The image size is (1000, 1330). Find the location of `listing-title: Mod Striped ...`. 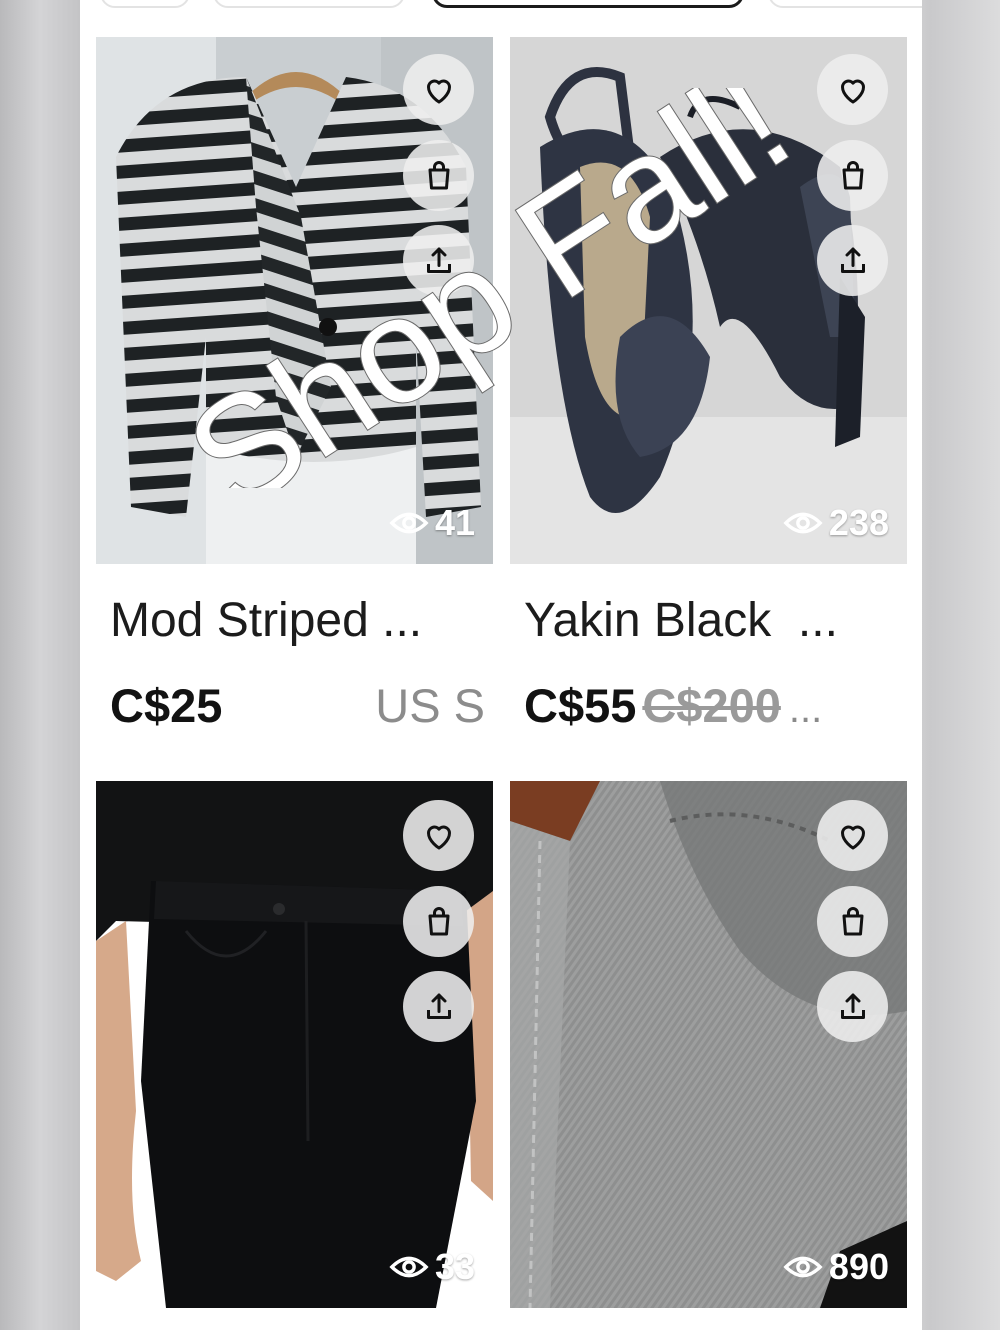

listing-title: Mod Striped ... is located at coordinates (290, 620).